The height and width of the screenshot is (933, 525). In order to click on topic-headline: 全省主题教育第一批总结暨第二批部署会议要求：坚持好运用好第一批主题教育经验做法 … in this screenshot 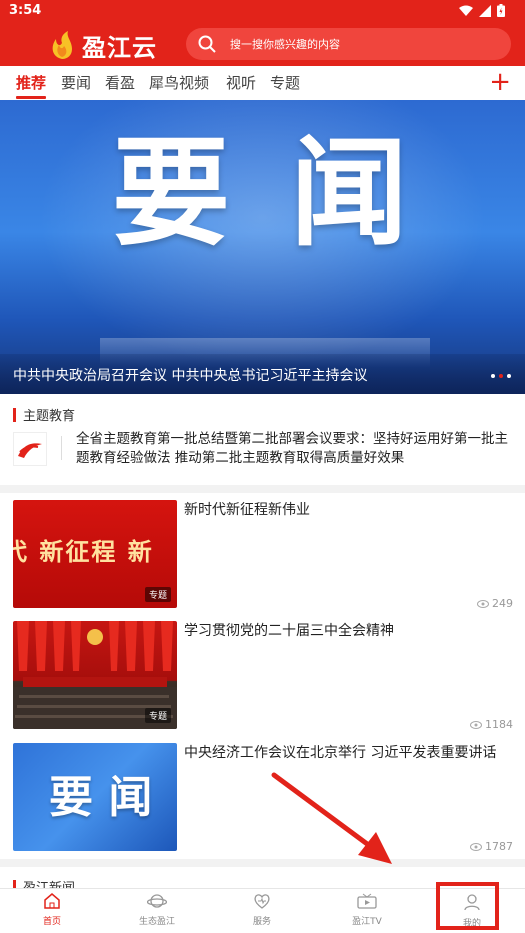, I will do `click(292, 448)`.